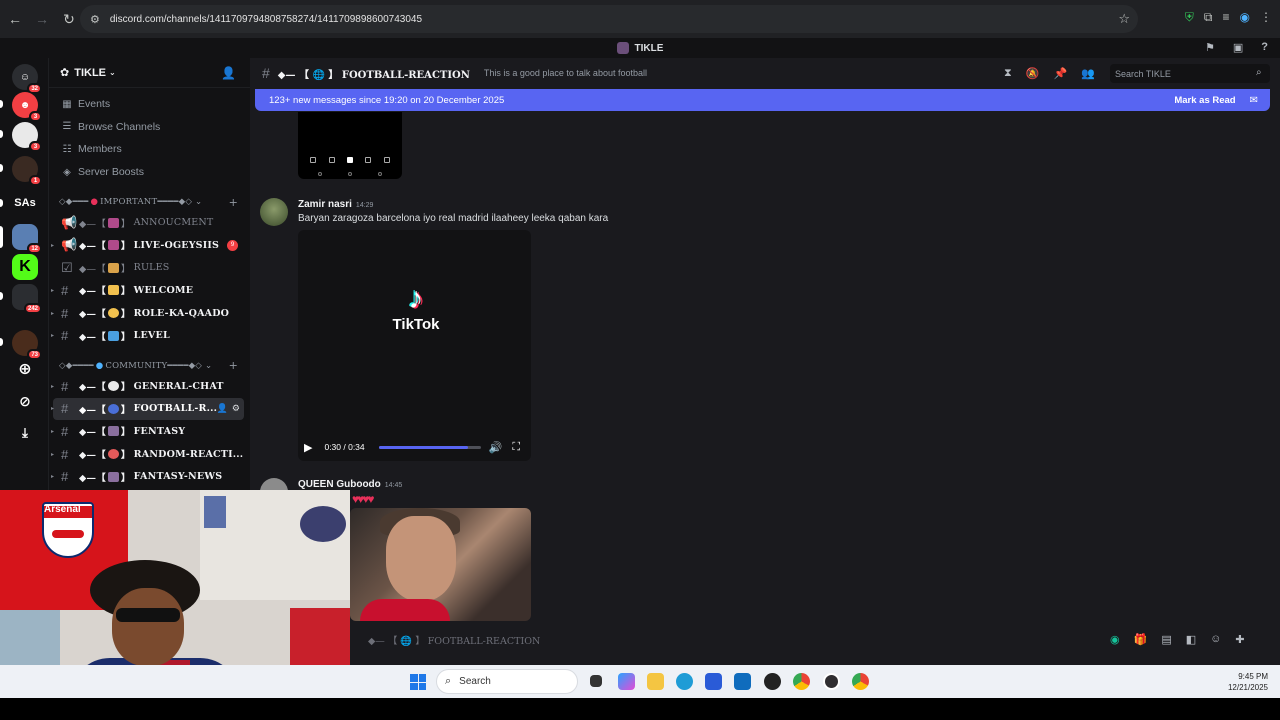 This screenshot has width=1280, height=720. Describe the element at coordinates (148, 222) in the screenshot. I see `channel-annoucment: 📢 ◆—【 】 ANNOUCMENT` at that location.